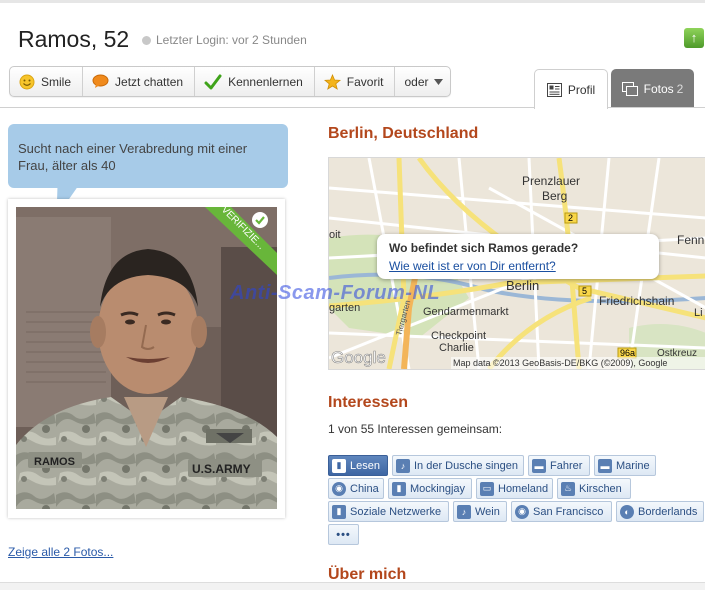 The image size is (705, 590). What do you see at coordinates (627, 511) in the screenshot?
I see `game-icon: ◐` at bounding box center [627, 511].